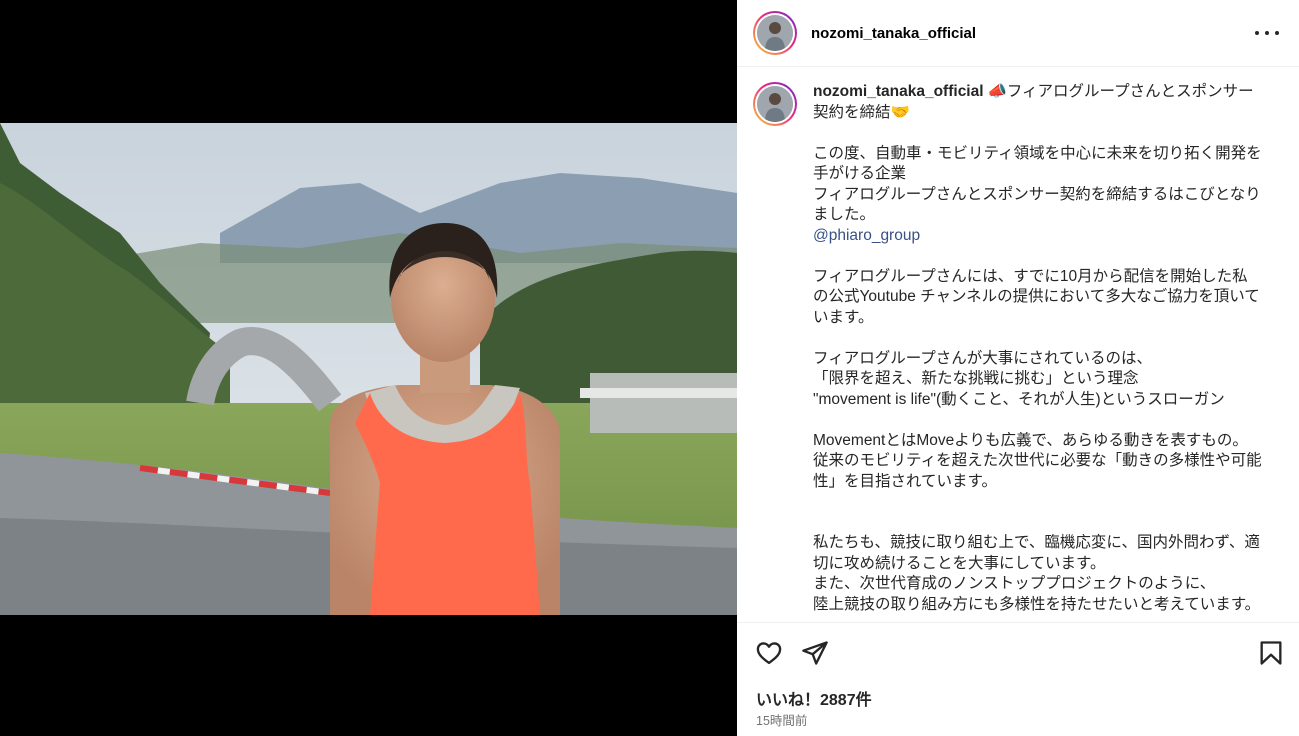 The image size is (1299, 736). I want to click on author-avatar, so click(775, 33).